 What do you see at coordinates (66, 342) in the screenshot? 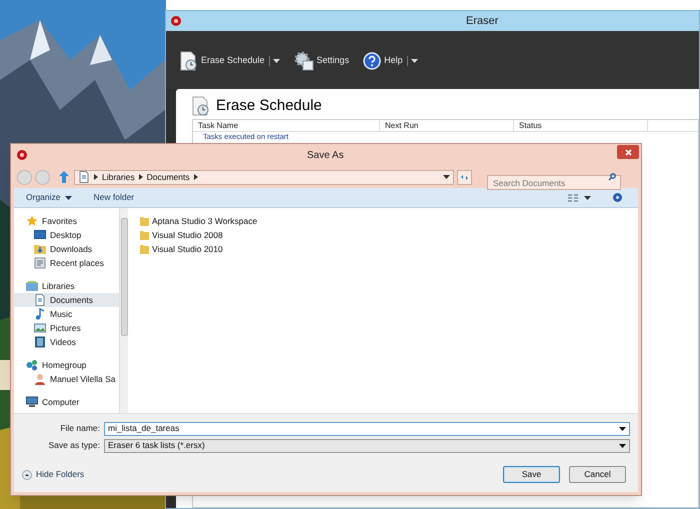
I see `nav-item: Videos` at bounding box center [66, 342].